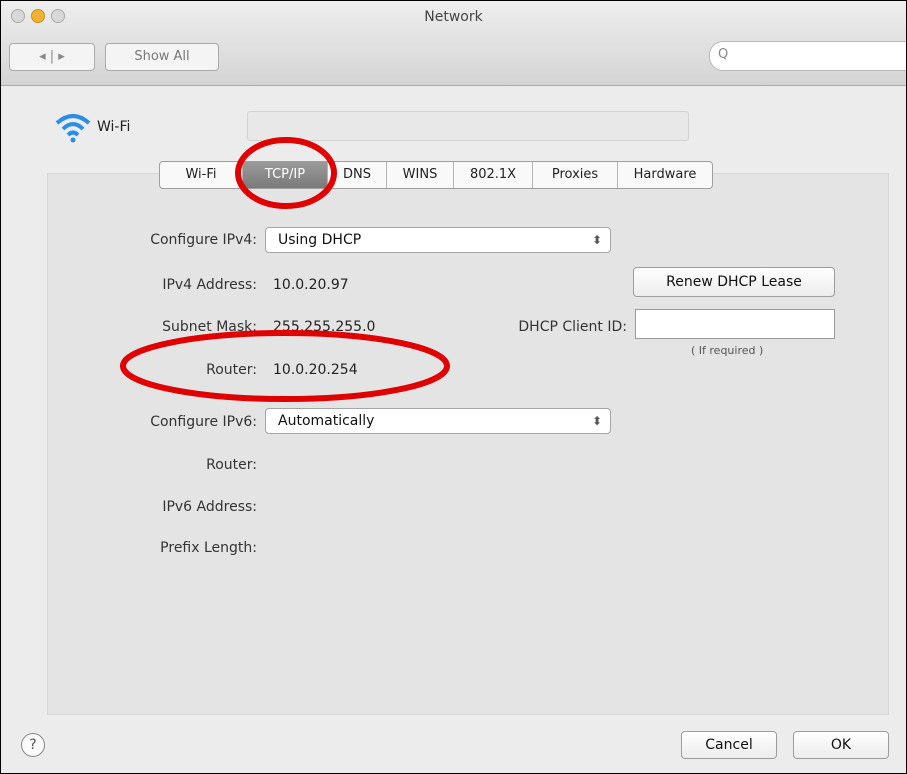  I want to click on title-bar: Network ◂ | ▸ Show All Q, so click(453, 43).